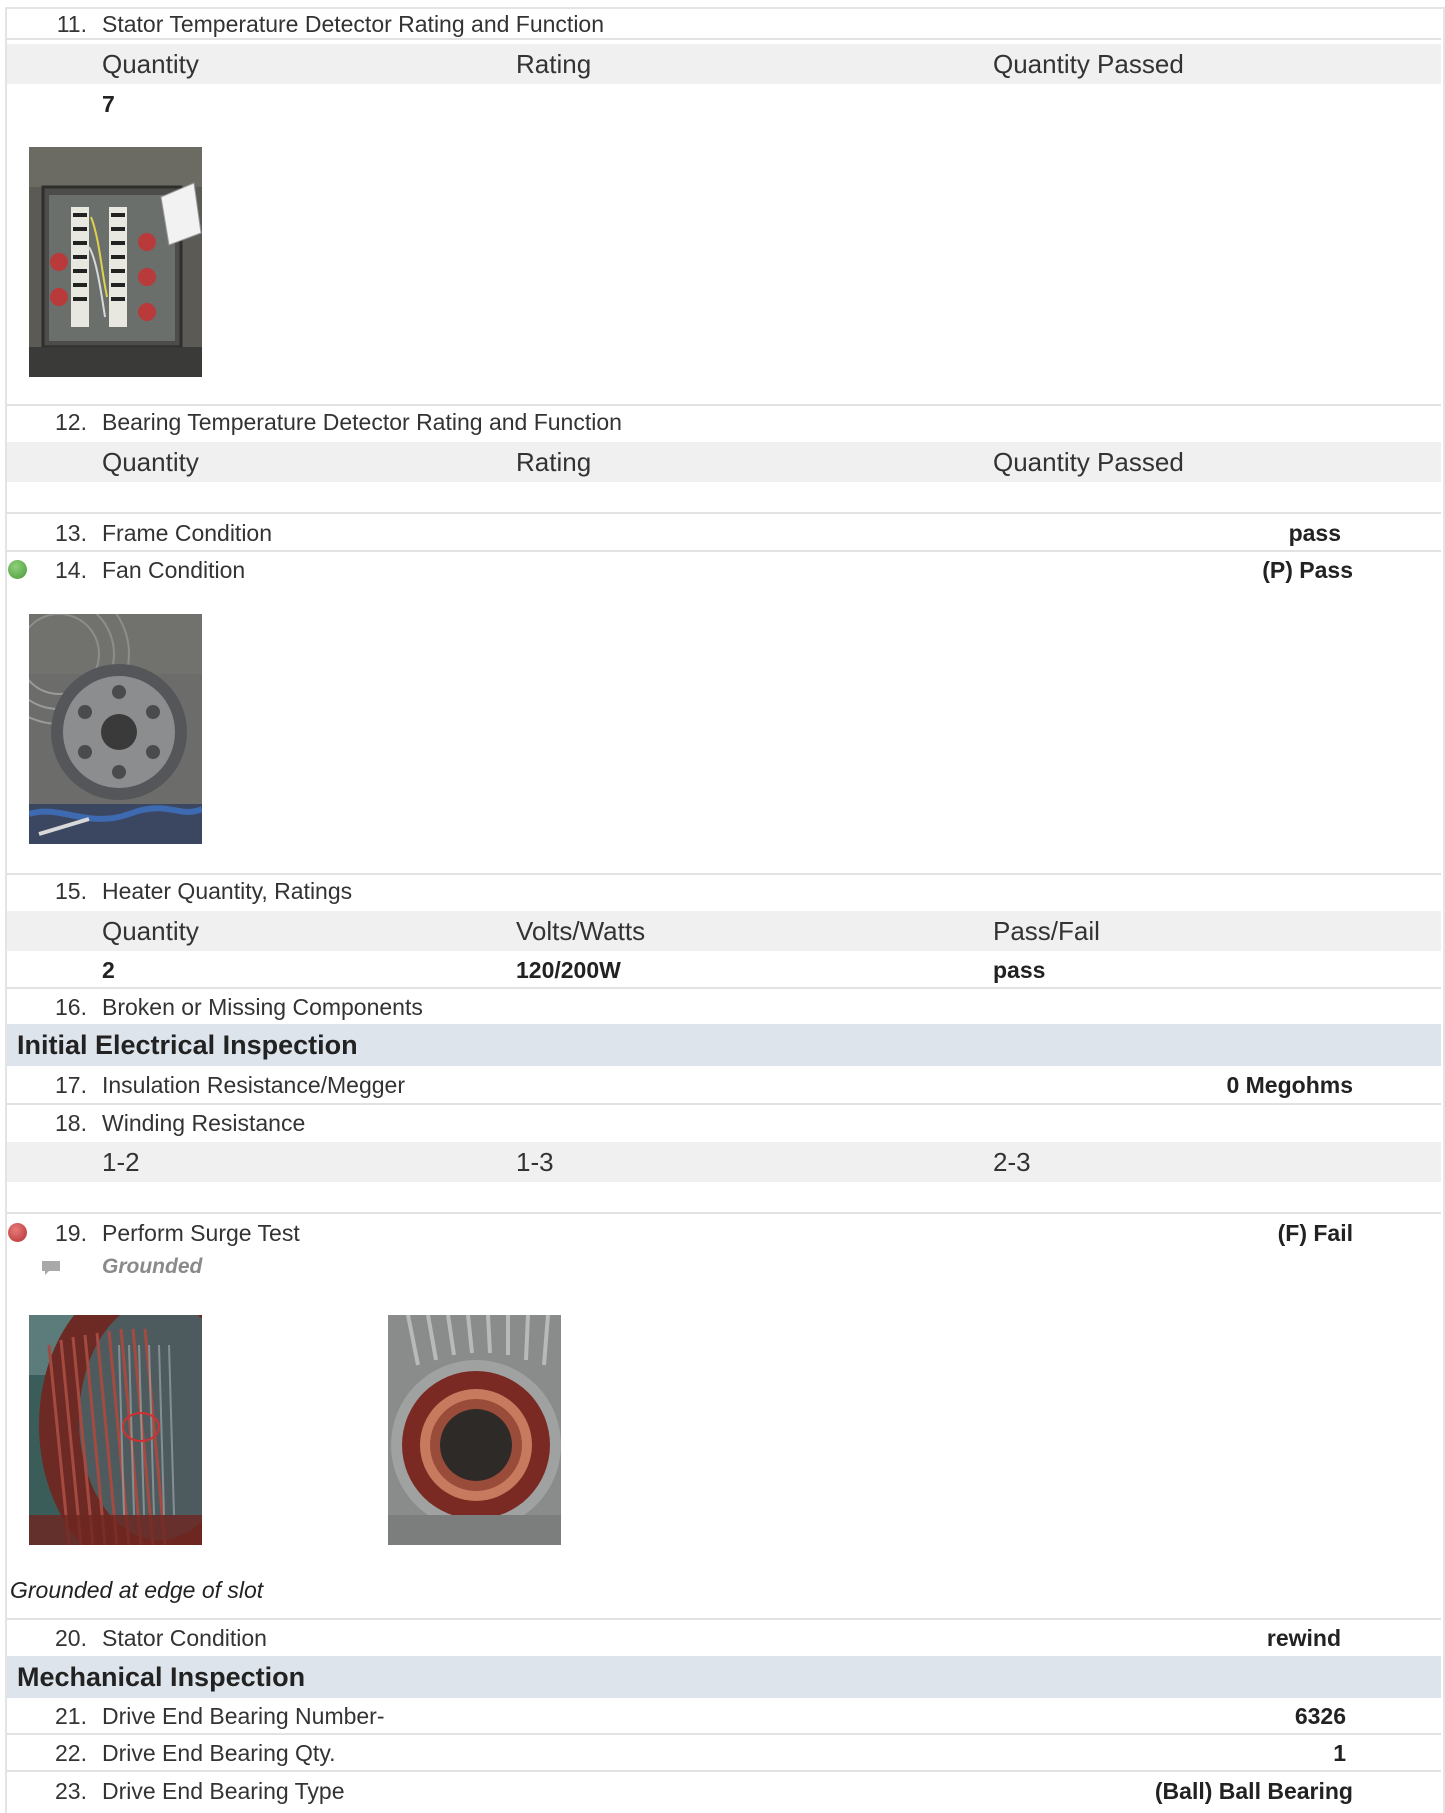 The width and height of the screenshot is (1445, 1813). What do you see at coordinates (1315, 1233) in the screenshot?
I see `item-value: (F) Fail` at bounding box center [1315, 1233].